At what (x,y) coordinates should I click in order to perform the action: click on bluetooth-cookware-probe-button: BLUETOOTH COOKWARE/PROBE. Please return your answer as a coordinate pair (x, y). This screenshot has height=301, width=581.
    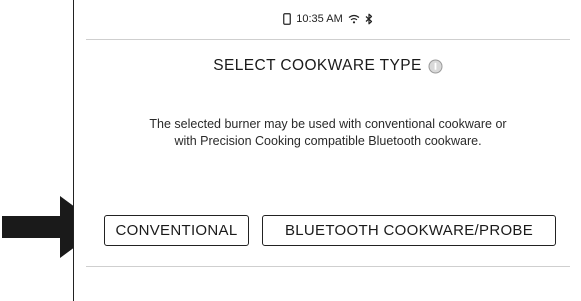
    Looking at the image, I should click on (409, 230).